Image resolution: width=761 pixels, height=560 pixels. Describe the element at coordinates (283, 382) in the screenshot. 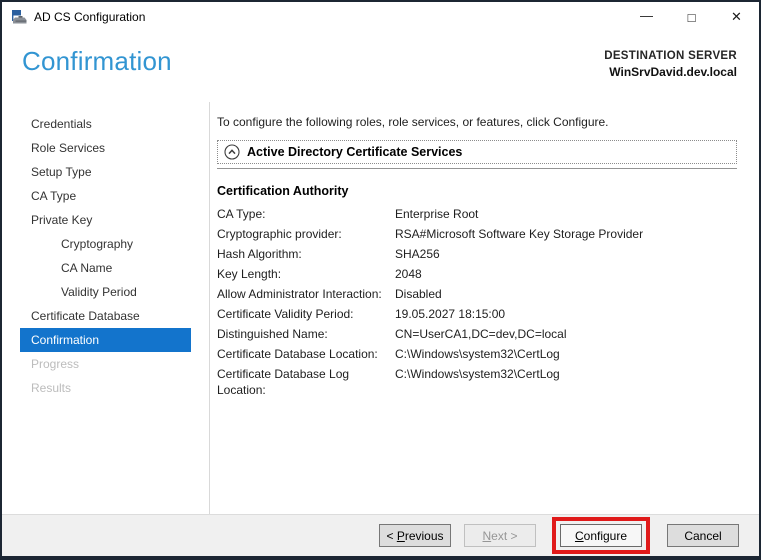

I see `detail-label: Certificate Database Log Location:` at that location.